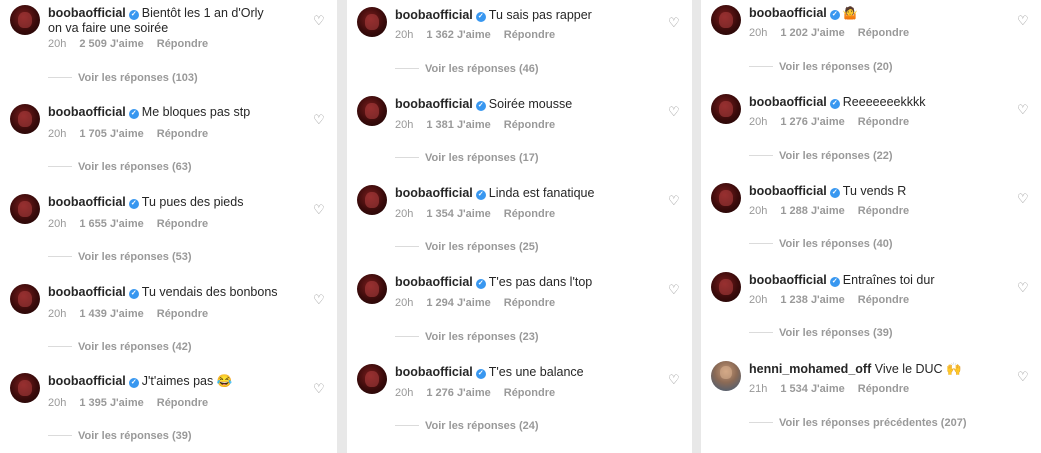 The height and width of the screenshot is (453, 1041). I want to click on view-replies-link: Voir les réponses (63), so click(120, 167).